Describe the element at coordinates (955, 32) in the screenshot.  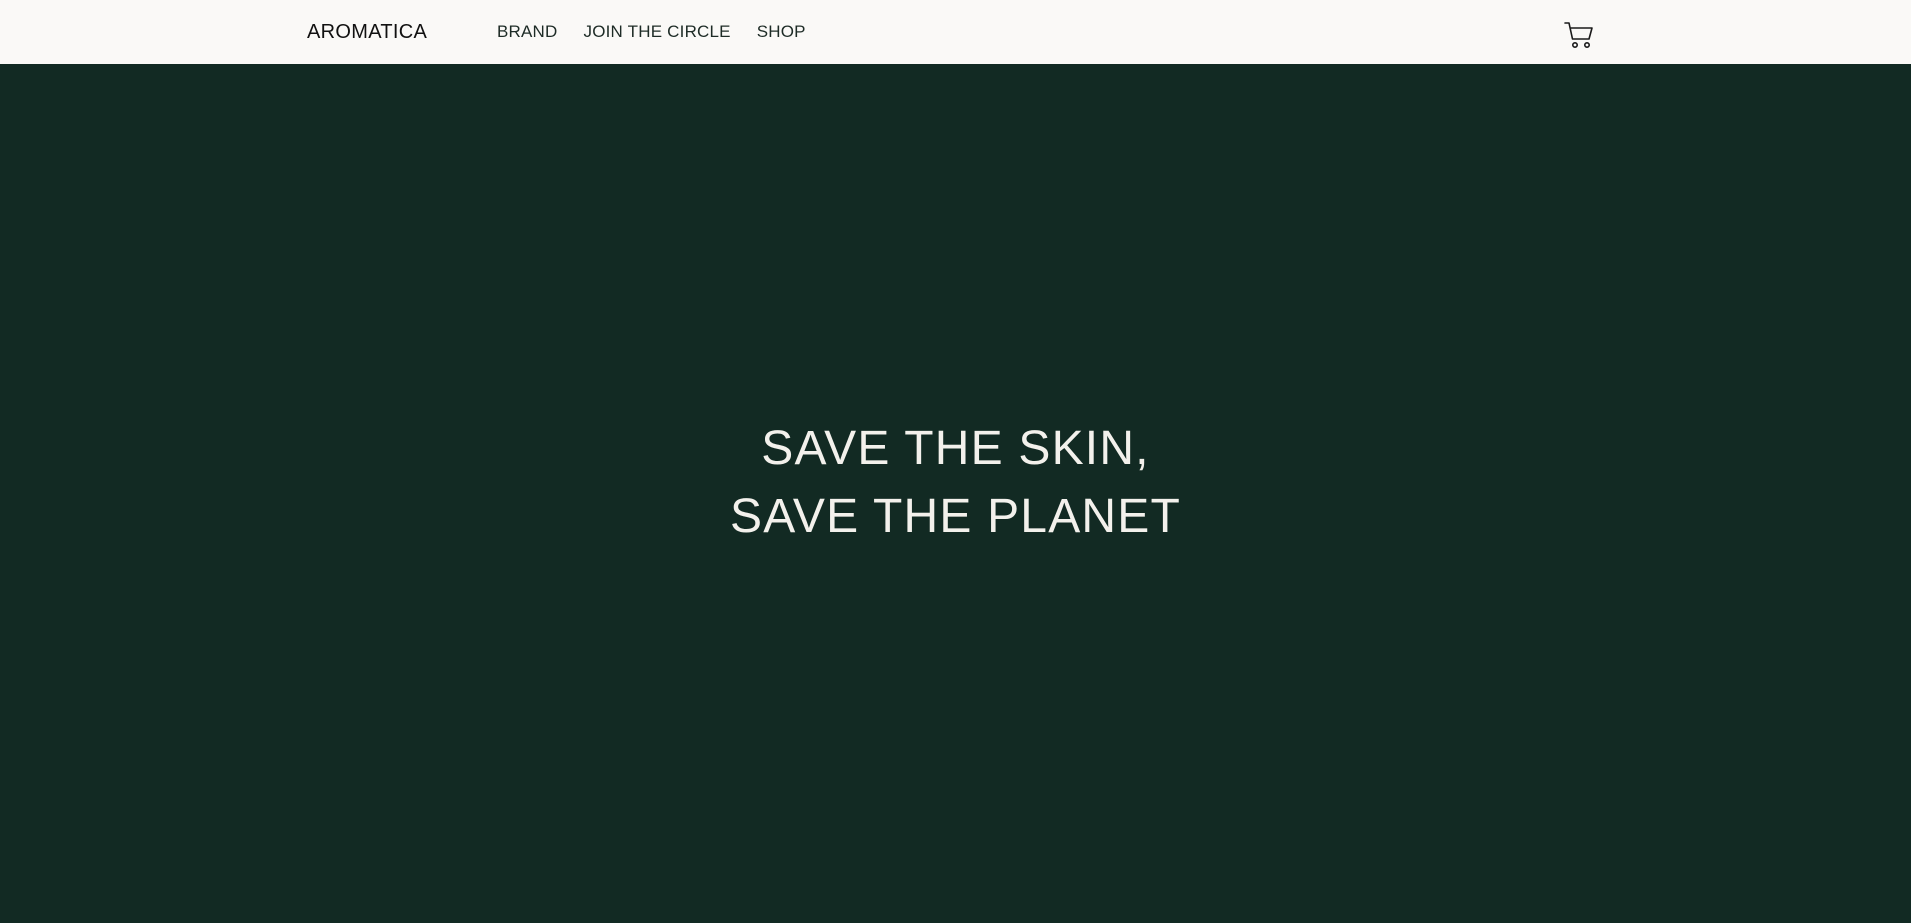
I see `site-header: AROMATICA BRAND JOIN THE CIRCLE SHOP` at that location.